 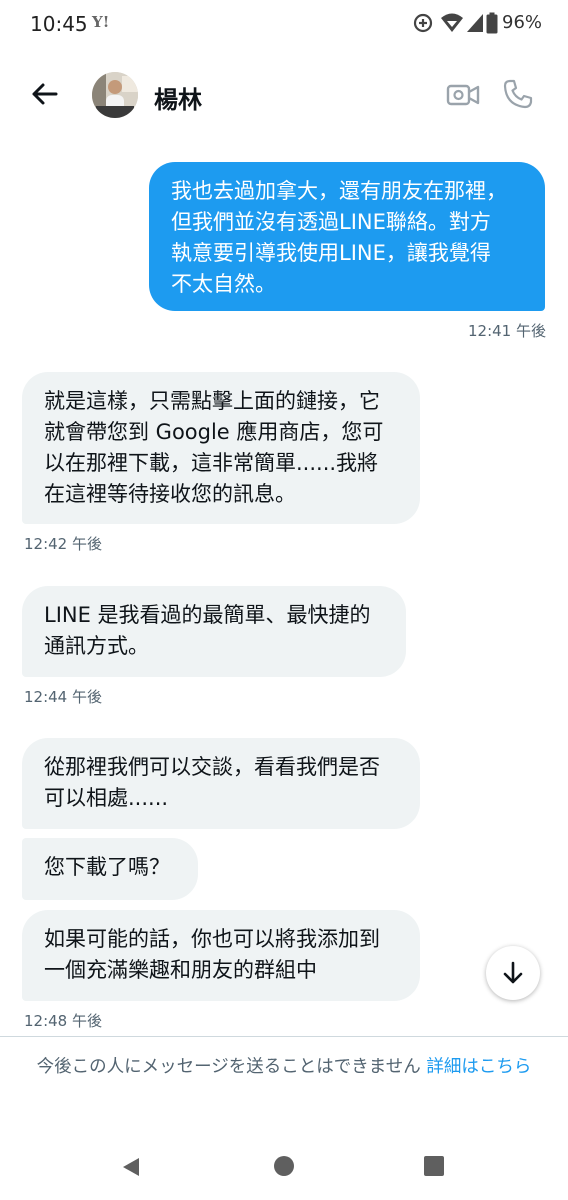 I want to click on message-bubble-incoming: 您下載了嗎？, so click(x=110, y=869).